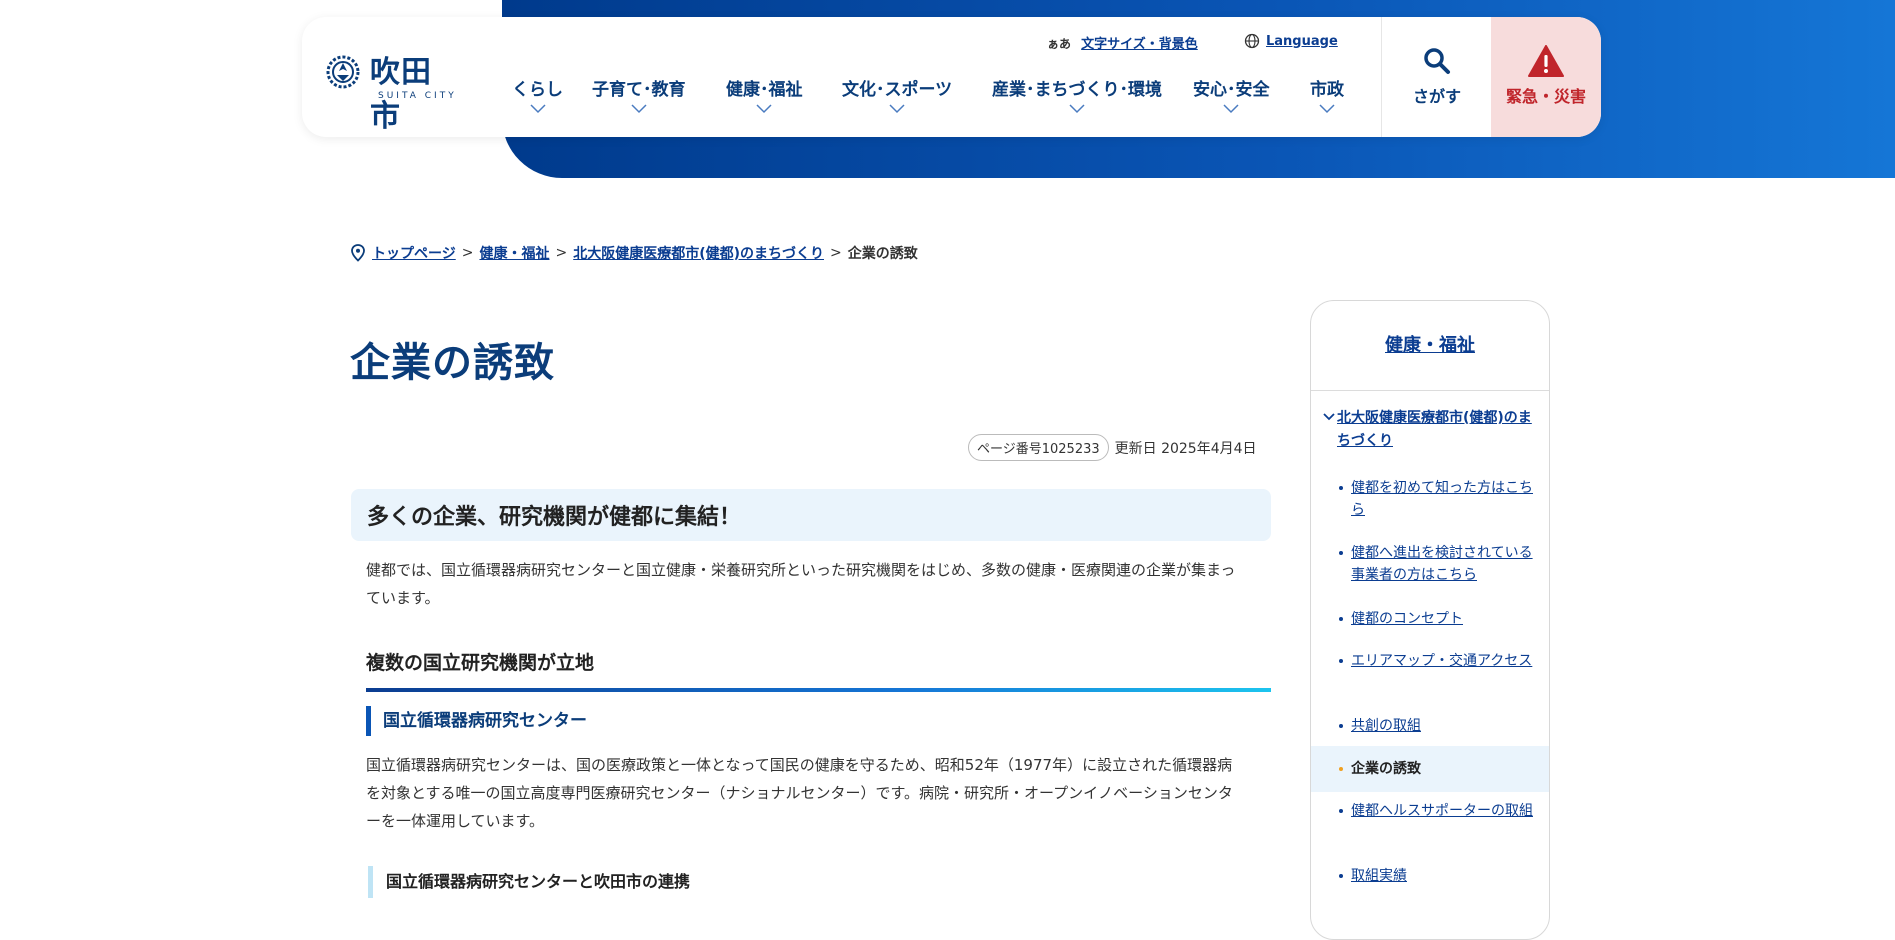 Image resolution: width=1895 pixels, height=940 pixels. Describe the element at coordinates (392, 88) in the screenshot. I see `site-logo: 吹田市 SUITA CITY` at that location.